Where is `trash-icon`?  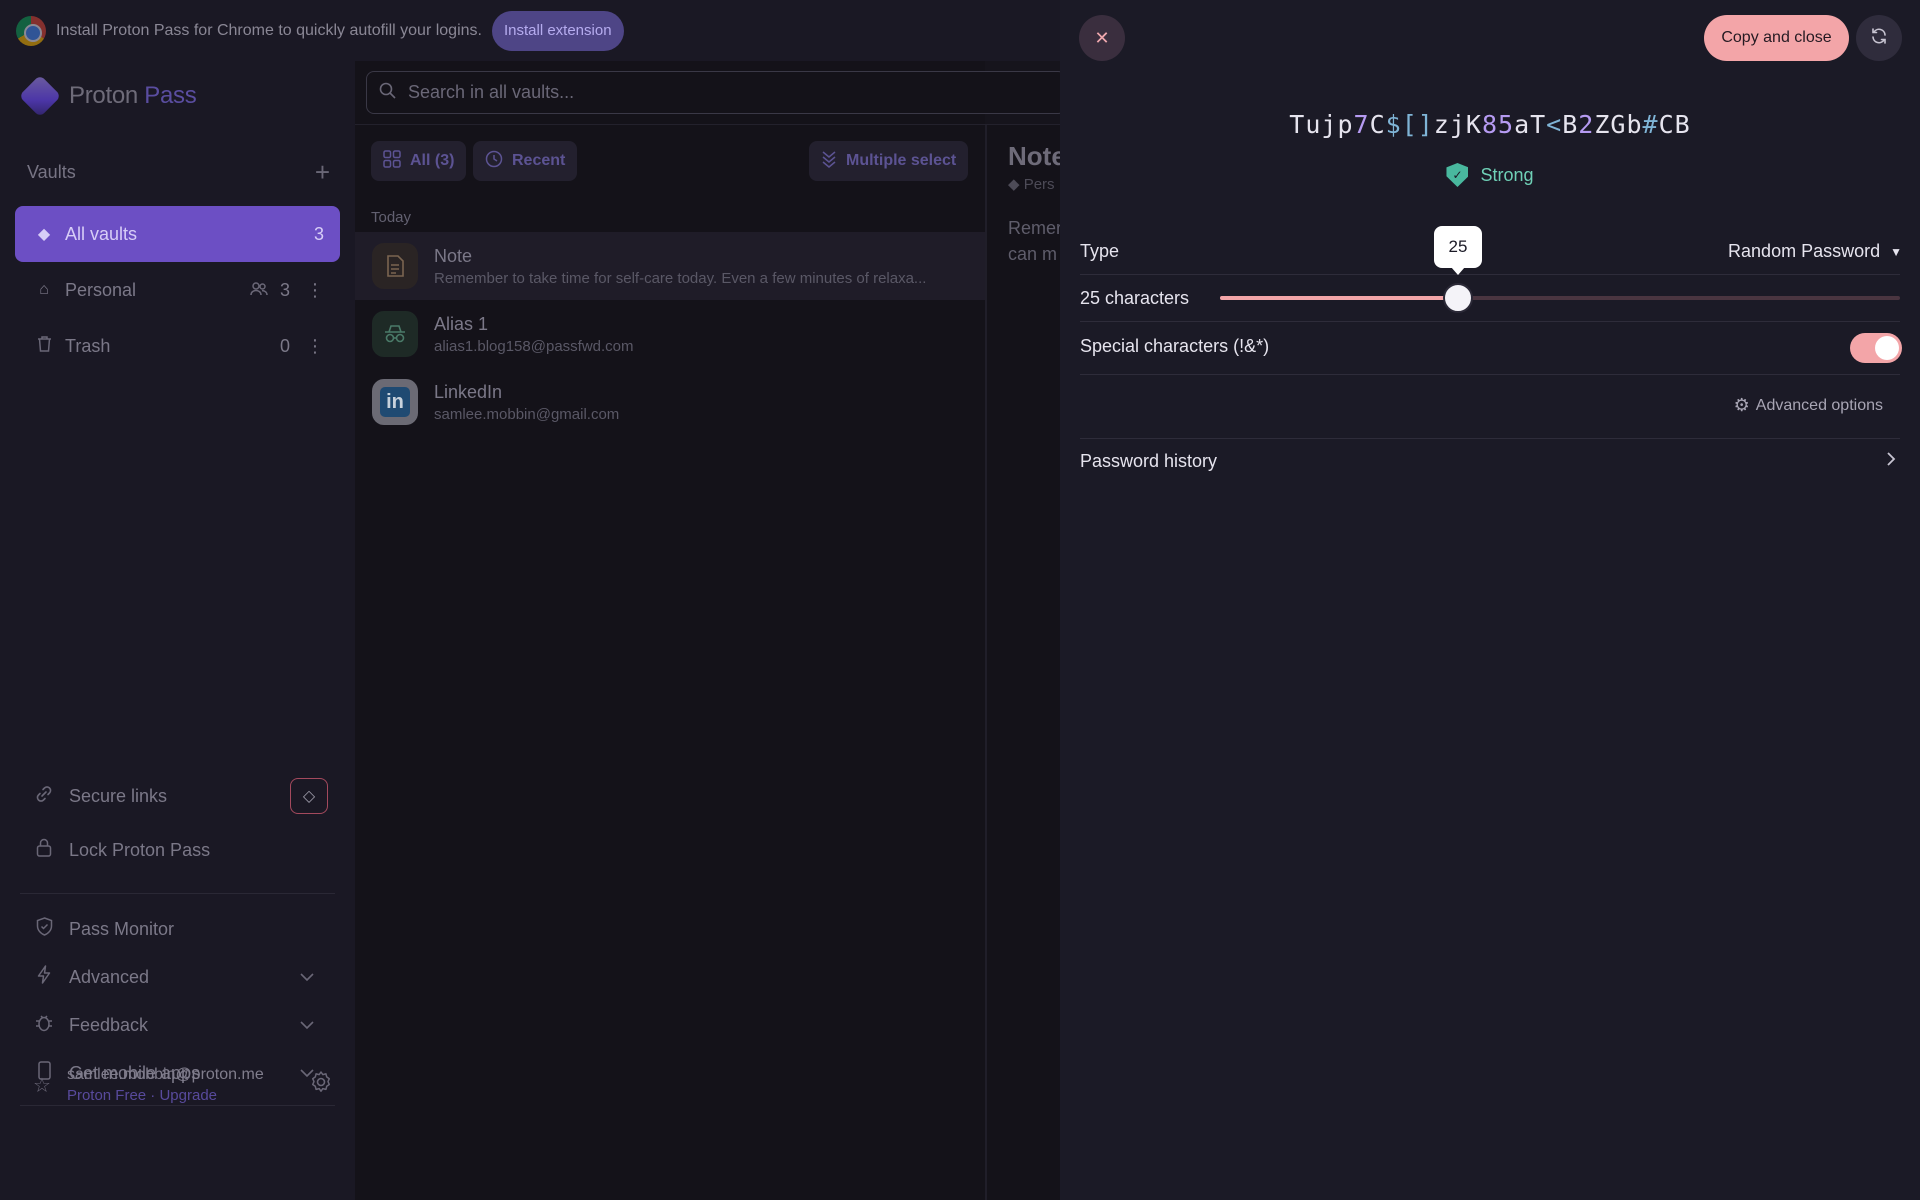
trash-icon is located at coordinates (44, 346).